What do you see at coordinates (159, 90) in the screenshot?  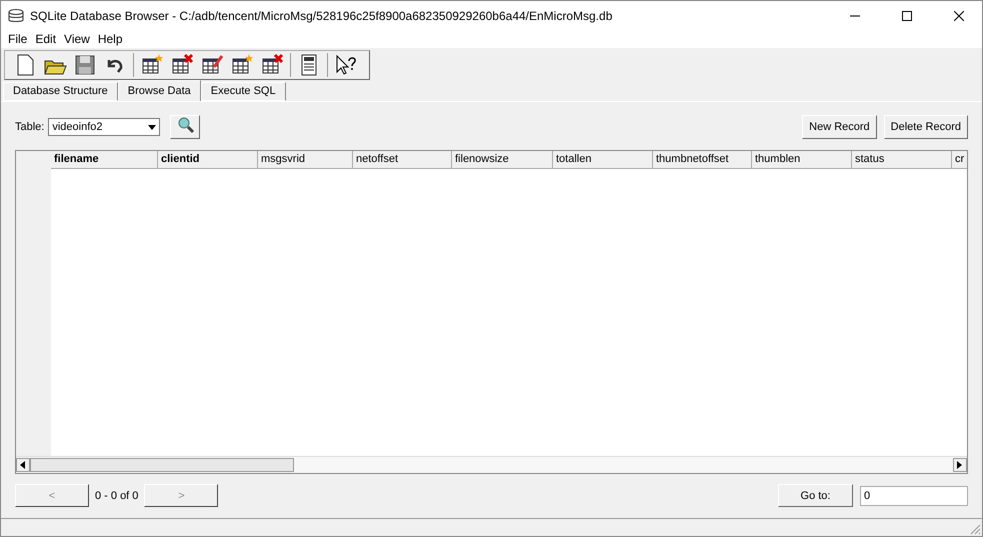 I see `tab: Browse Data` at bounding box center [159, 90].